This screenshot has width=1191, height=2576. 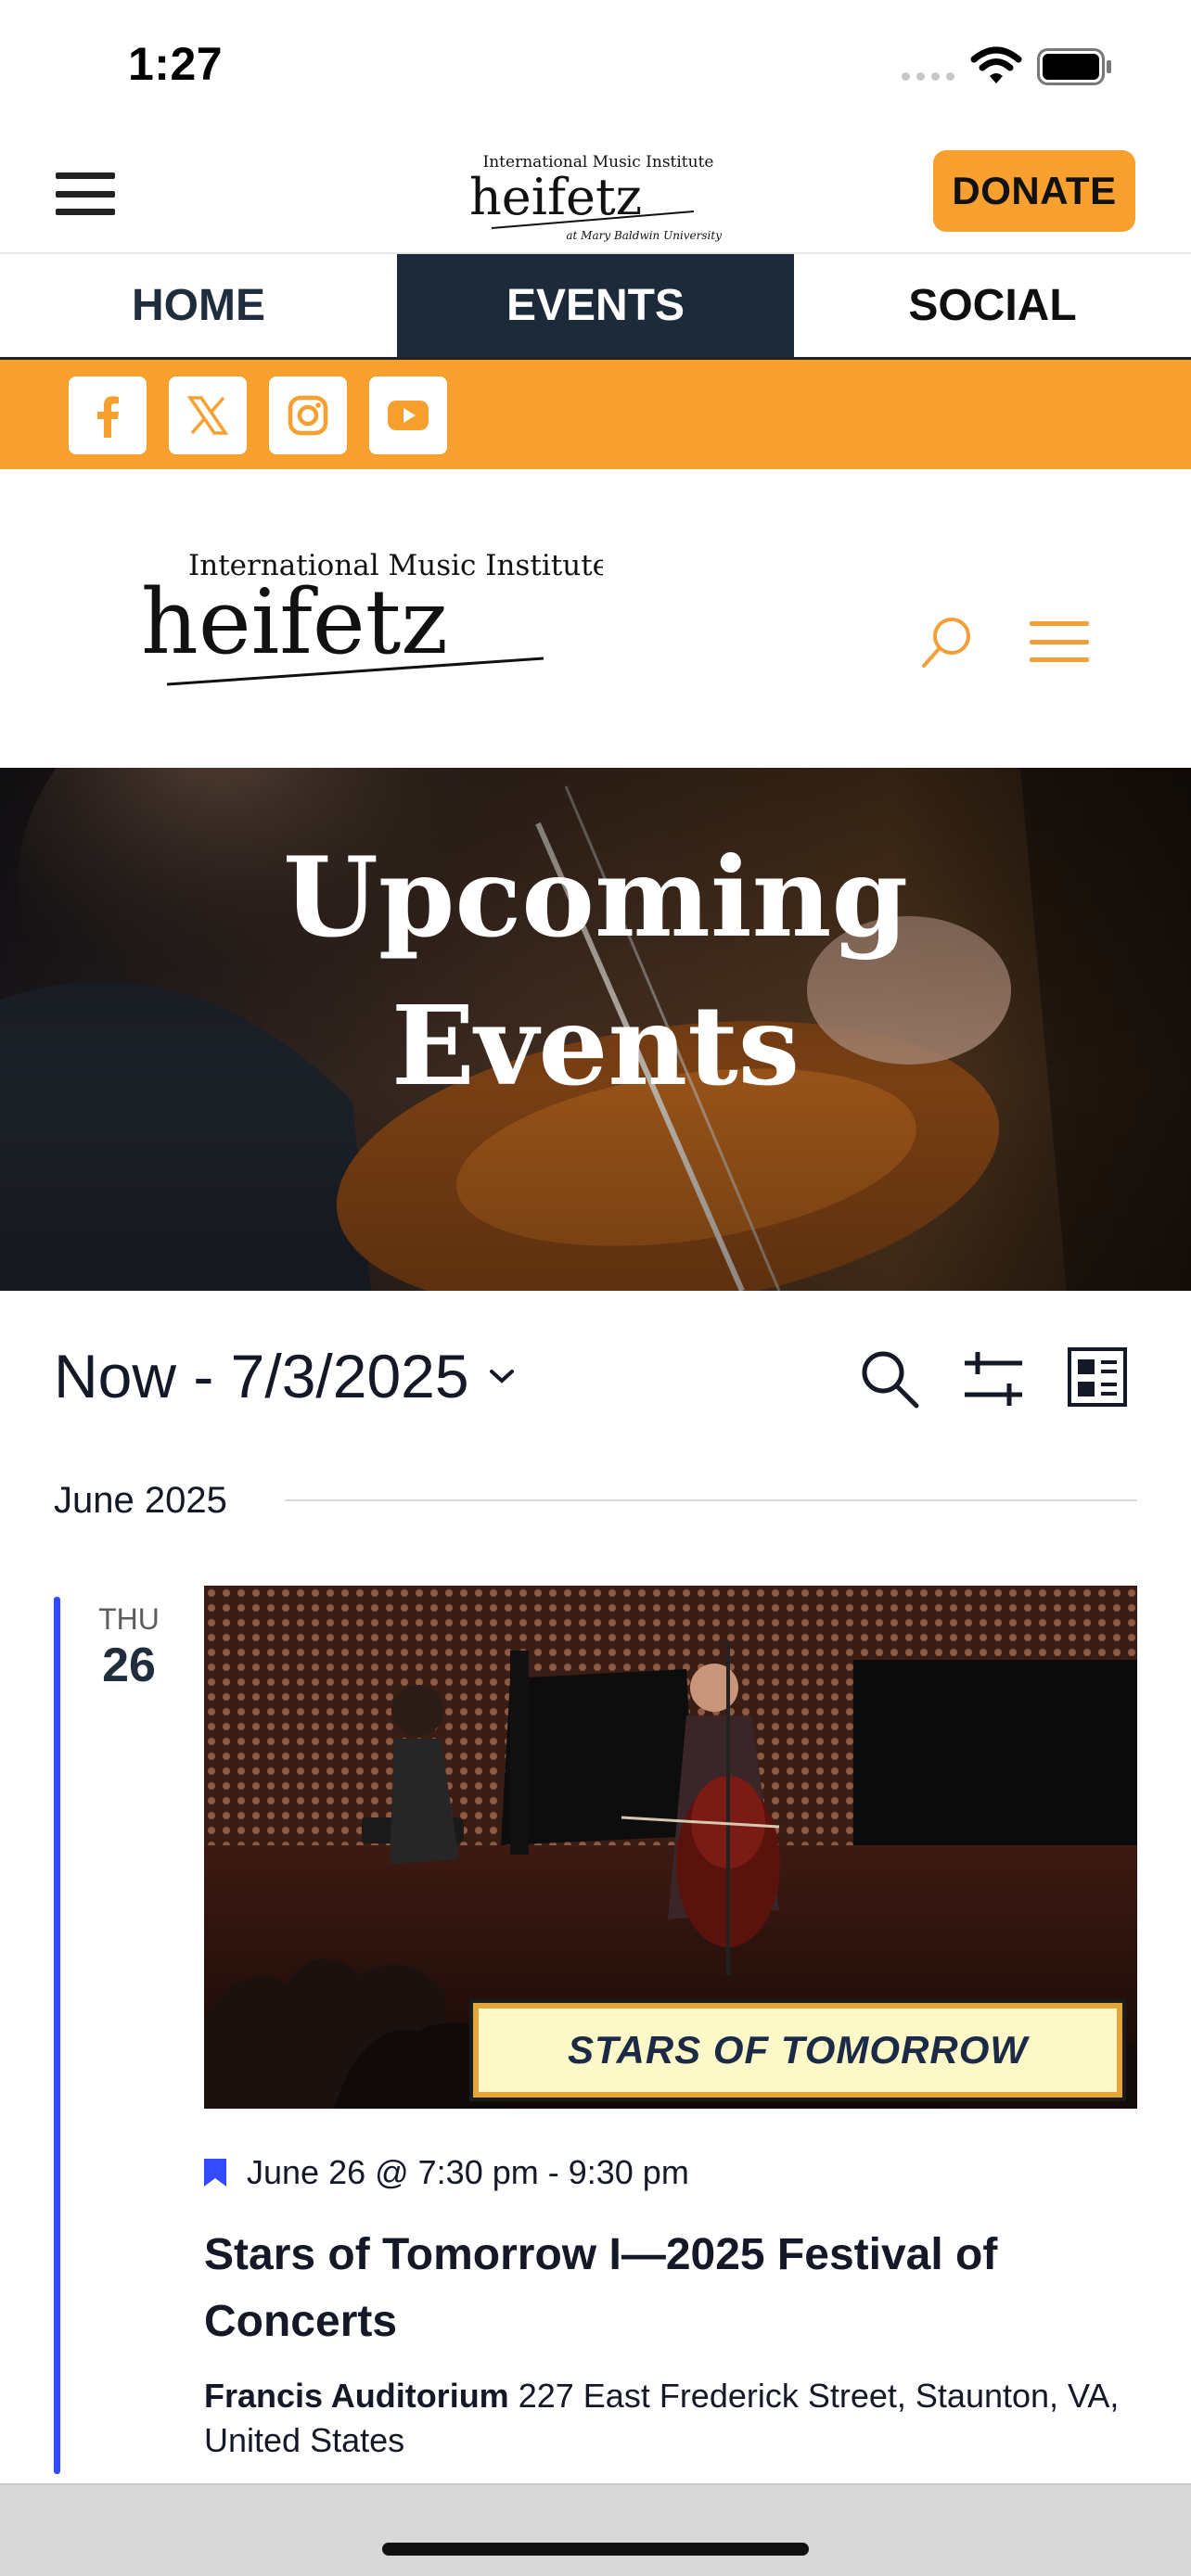 What do you see at coordinates (595, 65) in the screenshot?
I see `status-bar: 1:27` at bounding box center [595, 65].